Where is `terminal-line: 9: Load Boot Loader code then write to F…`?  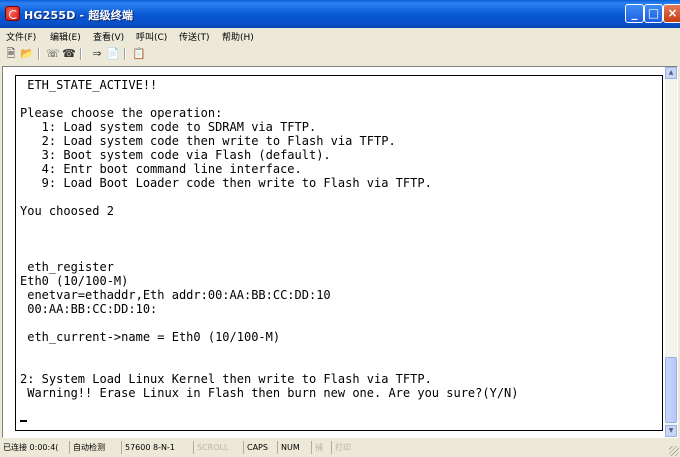
terminal-line: 9: Load Boot Loader code then write to F… is located at coordinates (226, 183).